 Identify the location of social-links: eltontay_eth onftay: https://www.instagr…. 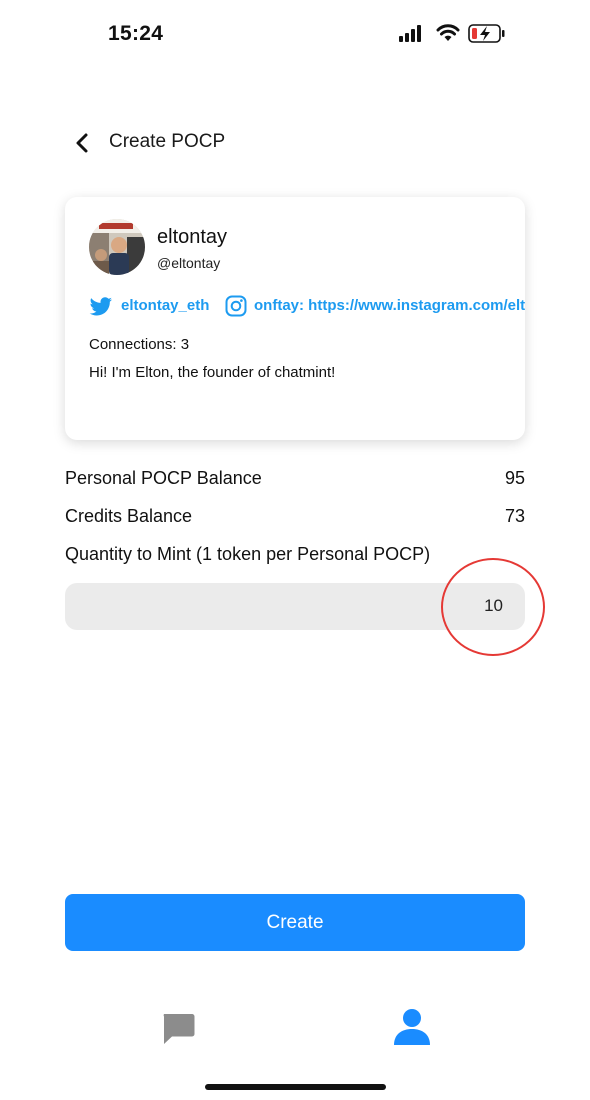
(307, 307).